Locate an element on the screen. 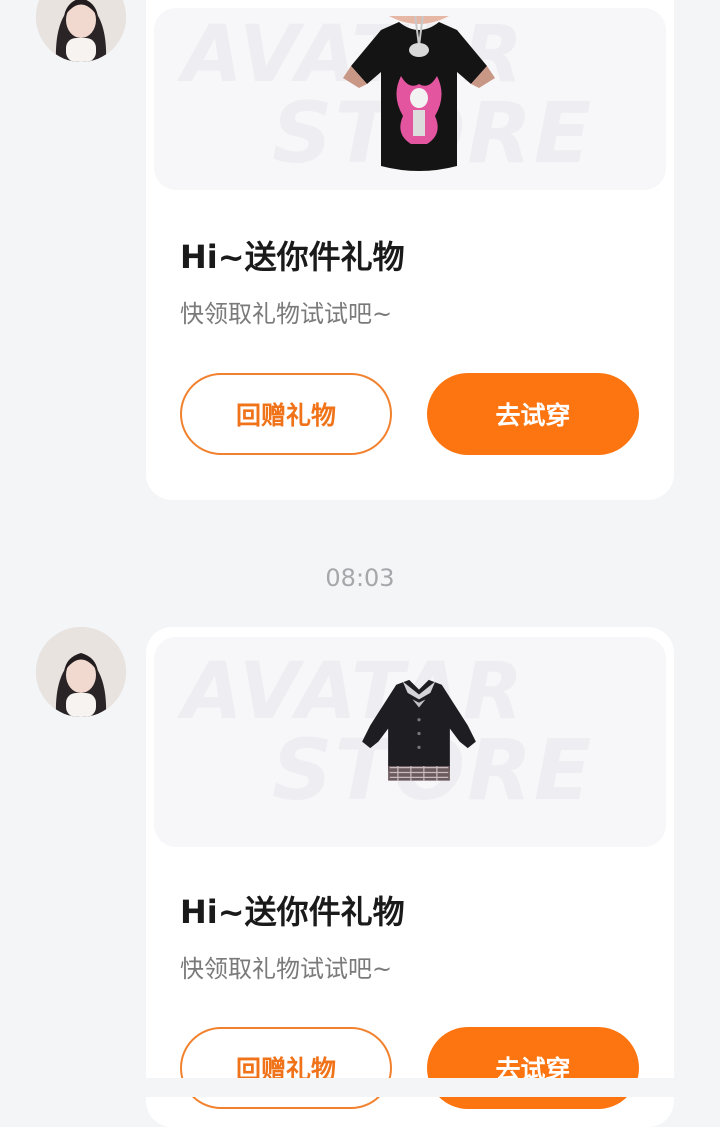 The width and height of the screenshot is (720, 1127). bottom-edge is located at coordinates (360, 1087).